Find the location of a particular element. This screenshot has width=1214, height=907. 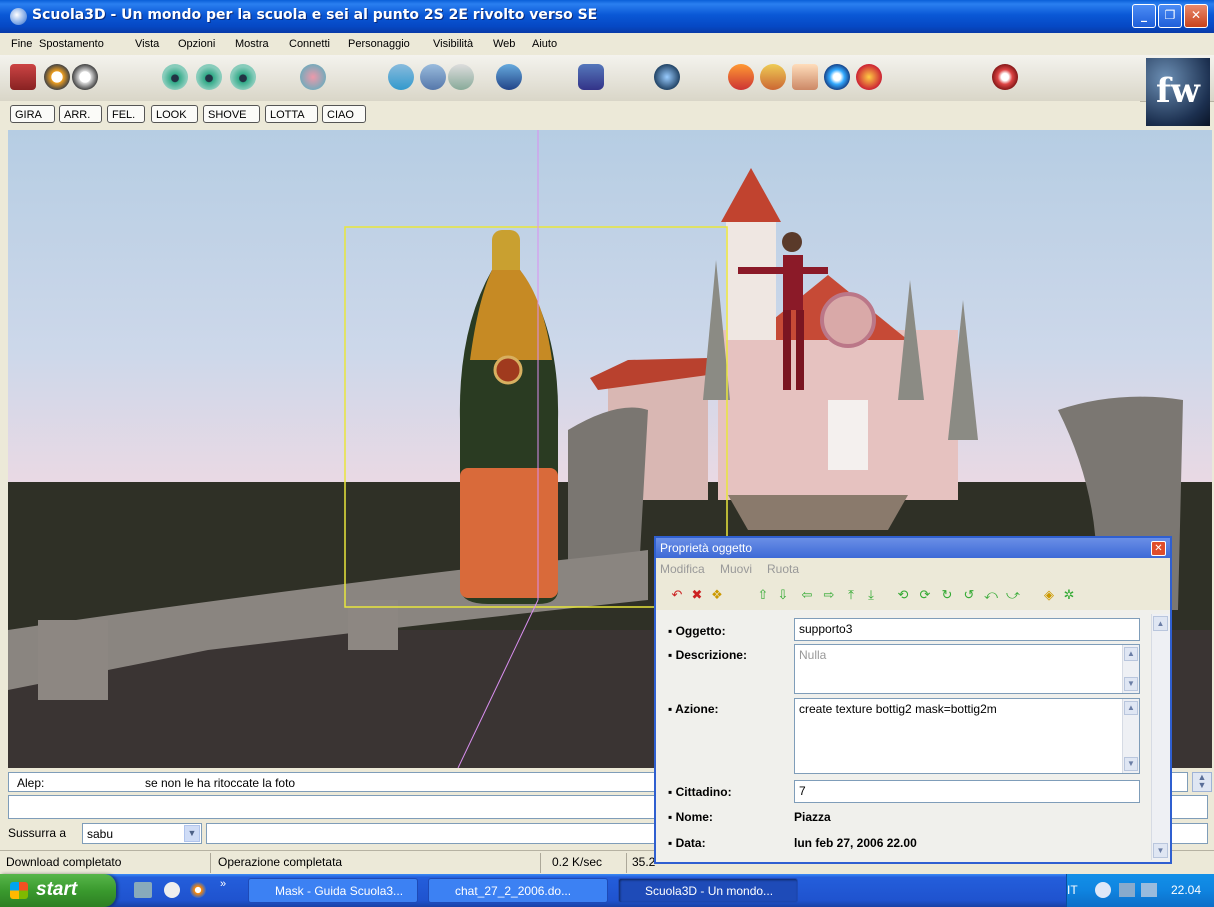

view-behind-icon is located at coordinates (209, 77).